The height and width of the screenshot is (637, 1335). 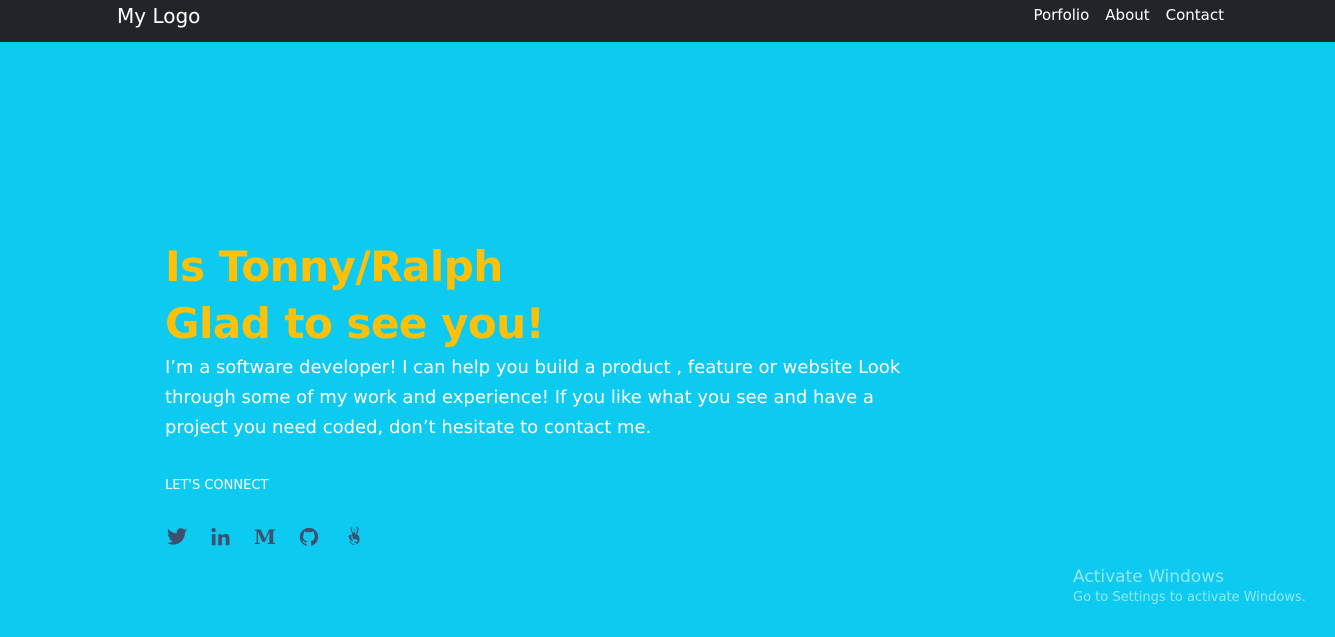 I want to click on social-links: M, so click(x=535, y=537).